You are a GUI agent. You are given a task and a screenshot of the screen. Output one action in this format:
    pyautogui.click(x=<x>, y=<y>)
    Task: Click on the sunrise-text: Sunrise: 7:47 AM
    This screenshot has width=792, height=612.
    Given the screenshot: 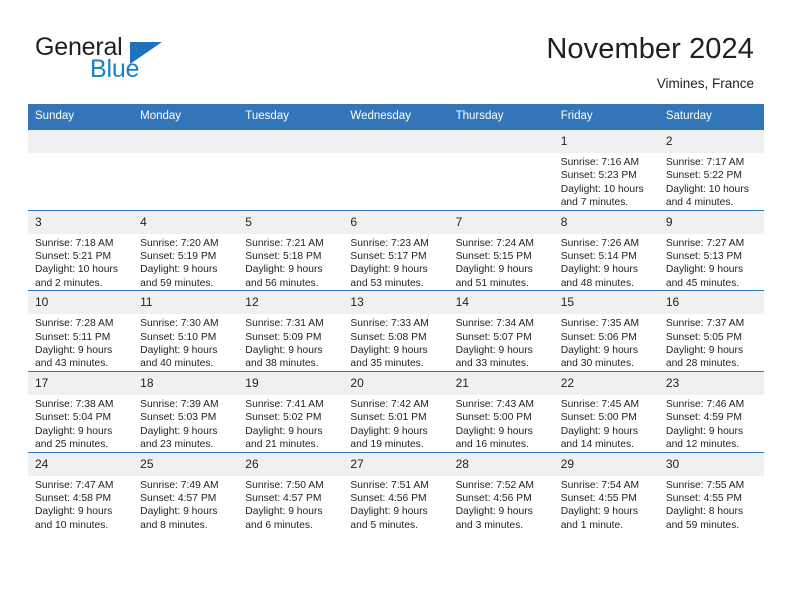 What is the action you would take?
    pyautogui.click(x=74, y=485)
    